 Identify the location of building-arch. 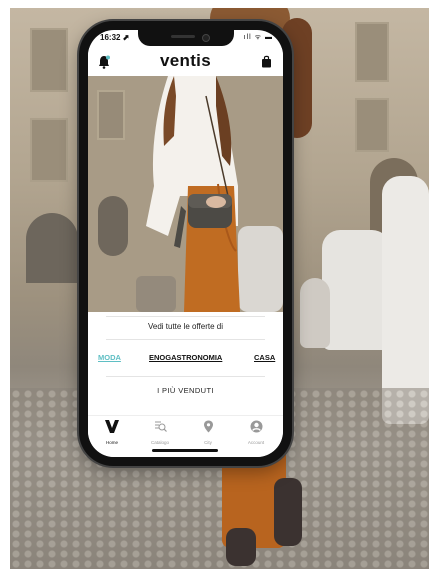
(52, 248).